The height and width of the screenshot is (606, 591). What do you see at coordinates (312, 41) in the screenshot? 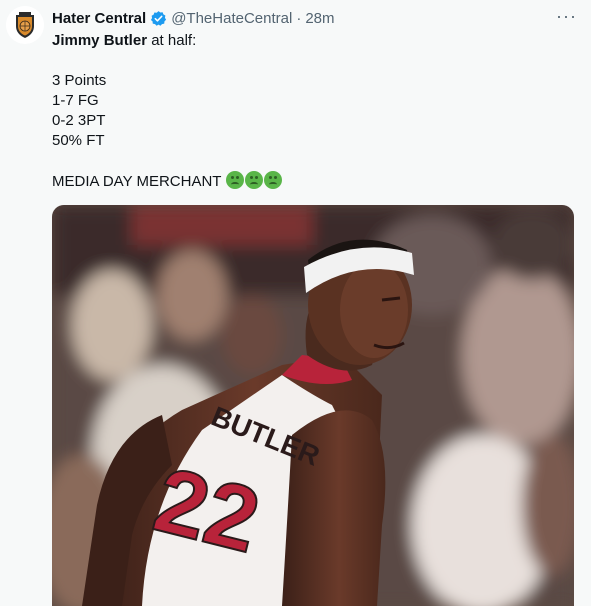
I see `intro-line: Jimmy Butler at half:` at bounding box center [312, 41].